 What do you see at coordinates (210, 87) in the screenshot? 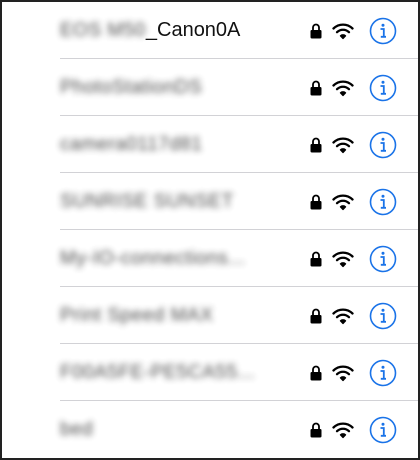
I see `network-row: PhotoStationDS` at bounding box center [210, 87].